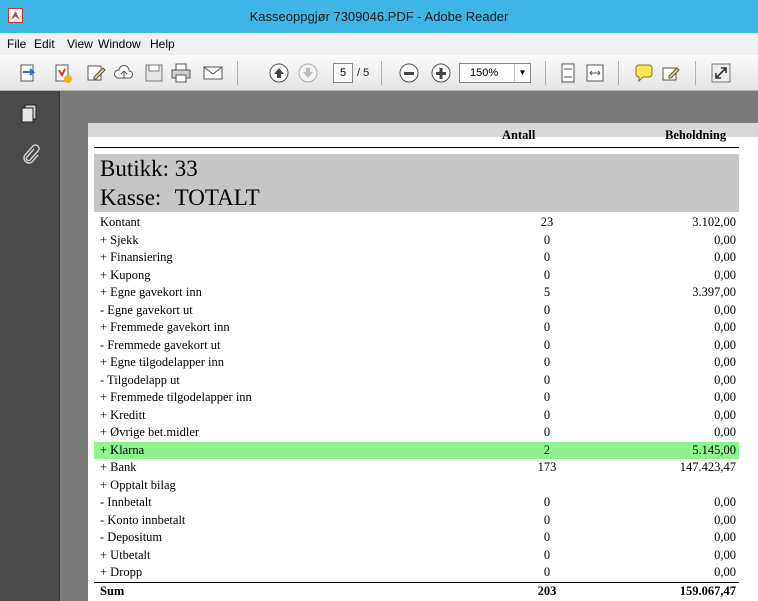 The image size is (758, 601). Describe the element at coordinates (416, 590) in the screenshot. I see `sum-row: Sum 203 159.067,47` at that location.